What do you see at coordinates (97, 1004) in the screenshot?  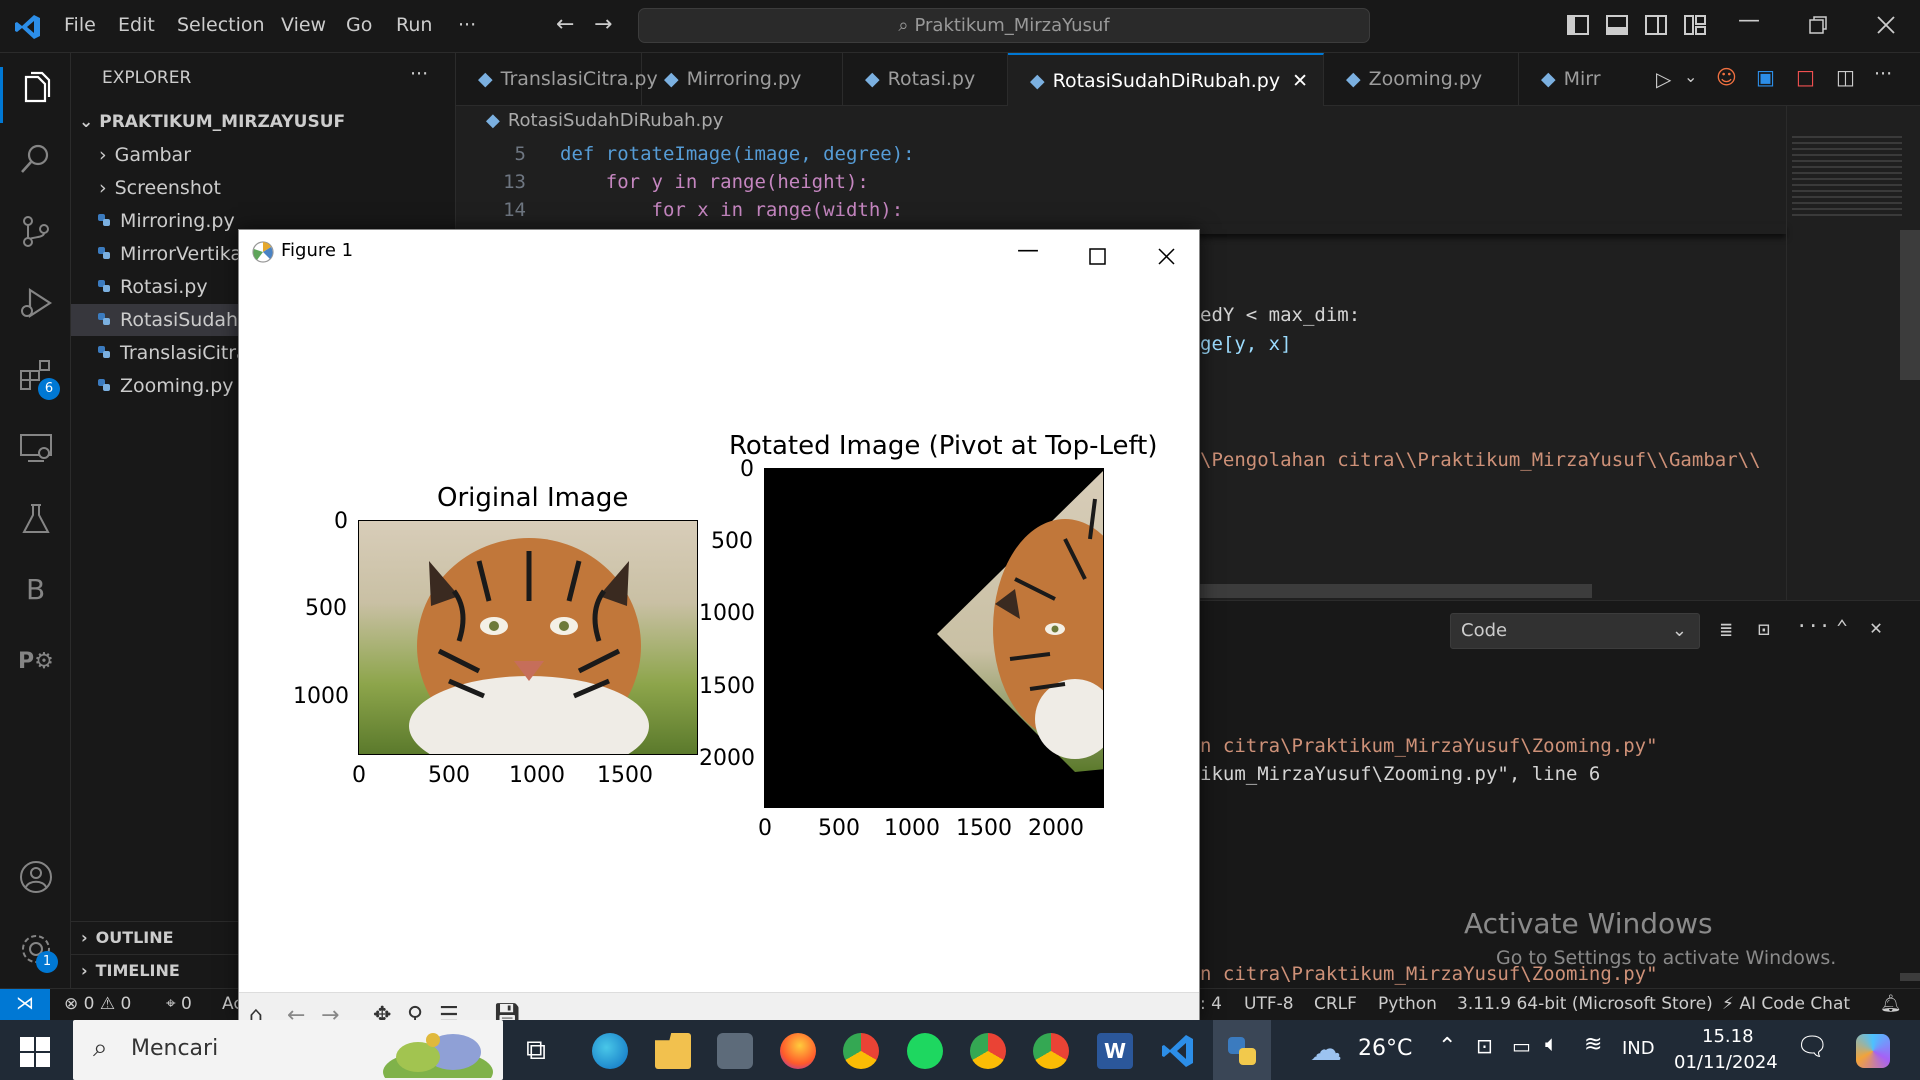 I see `problems-status: ⊗ 0 ⚠ 0` at bounding box center [97, 1004].